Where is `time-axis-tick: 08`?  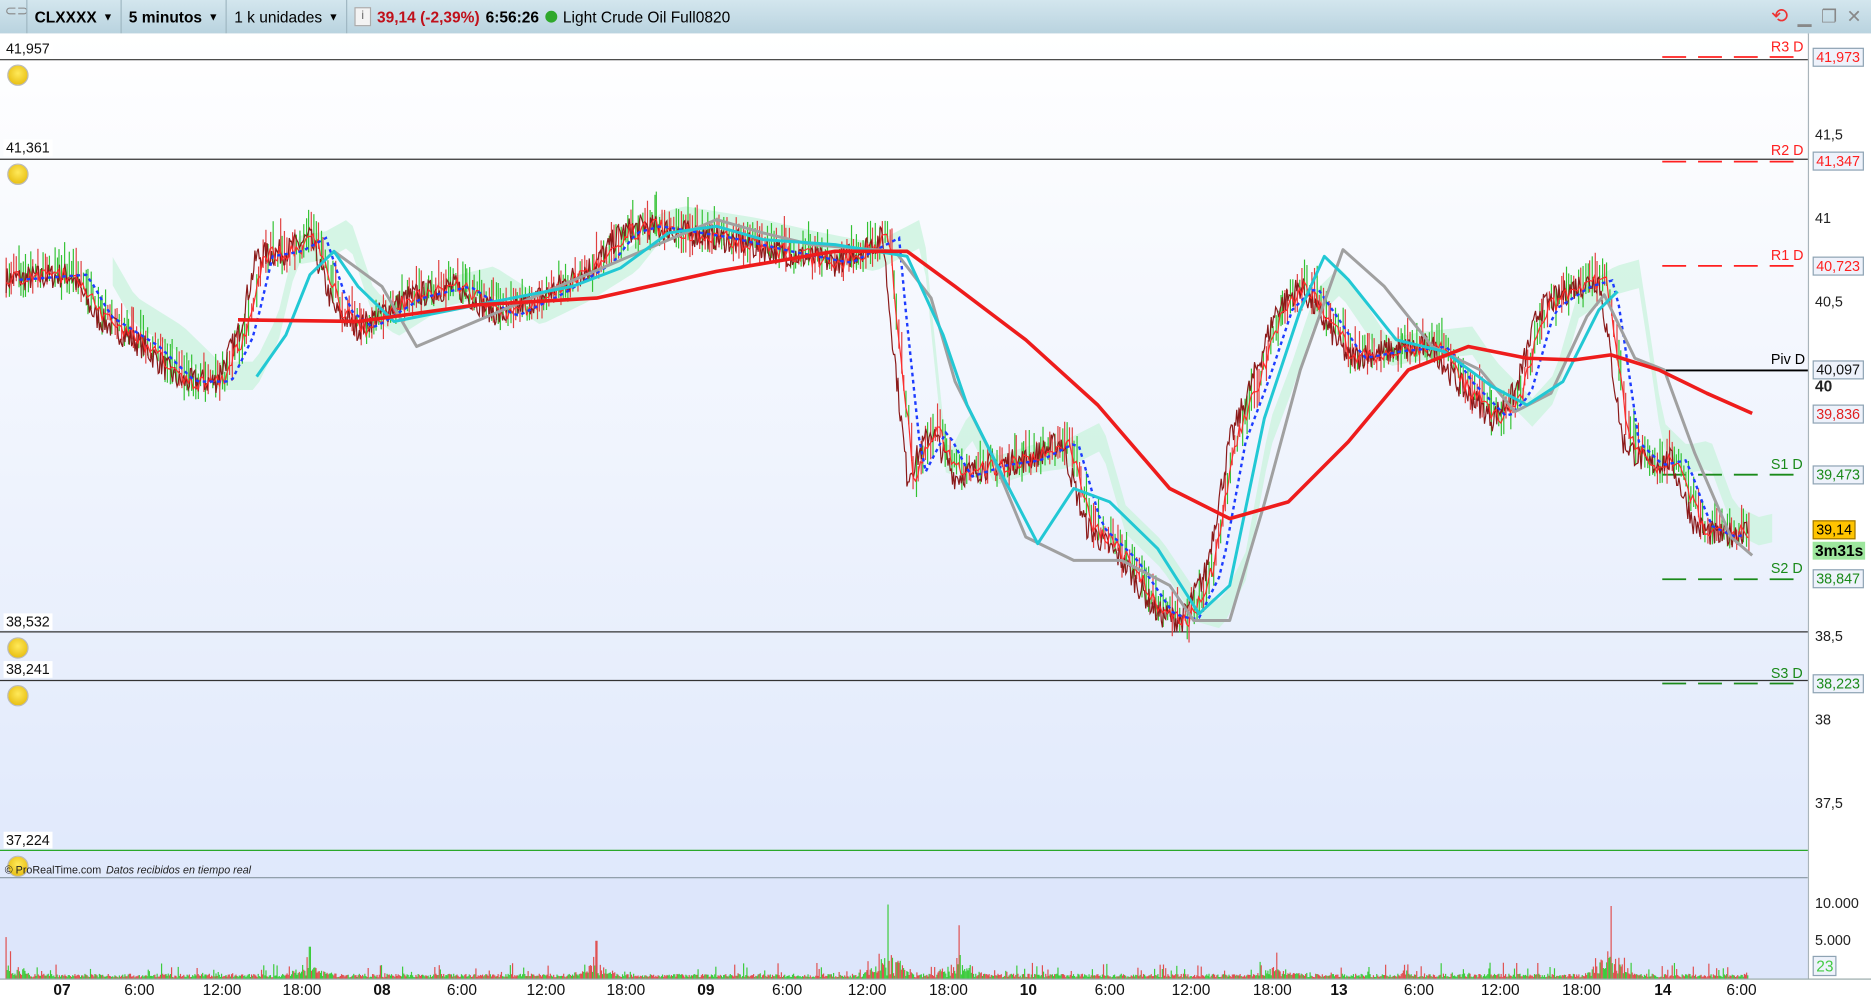 time-axis-tick: 08 is located at coordinates (382, 989).